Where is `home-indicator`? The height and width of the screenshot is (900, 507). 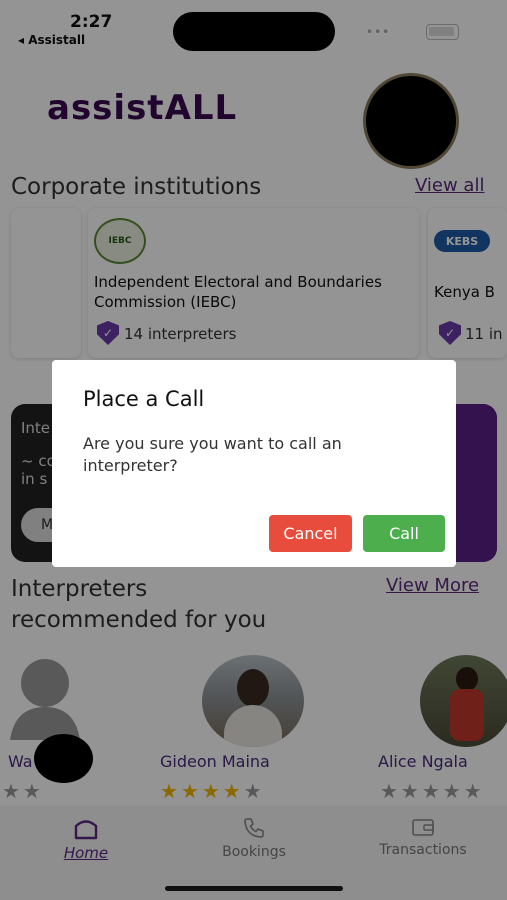
home-indicator is located at coordinates (254, 888).